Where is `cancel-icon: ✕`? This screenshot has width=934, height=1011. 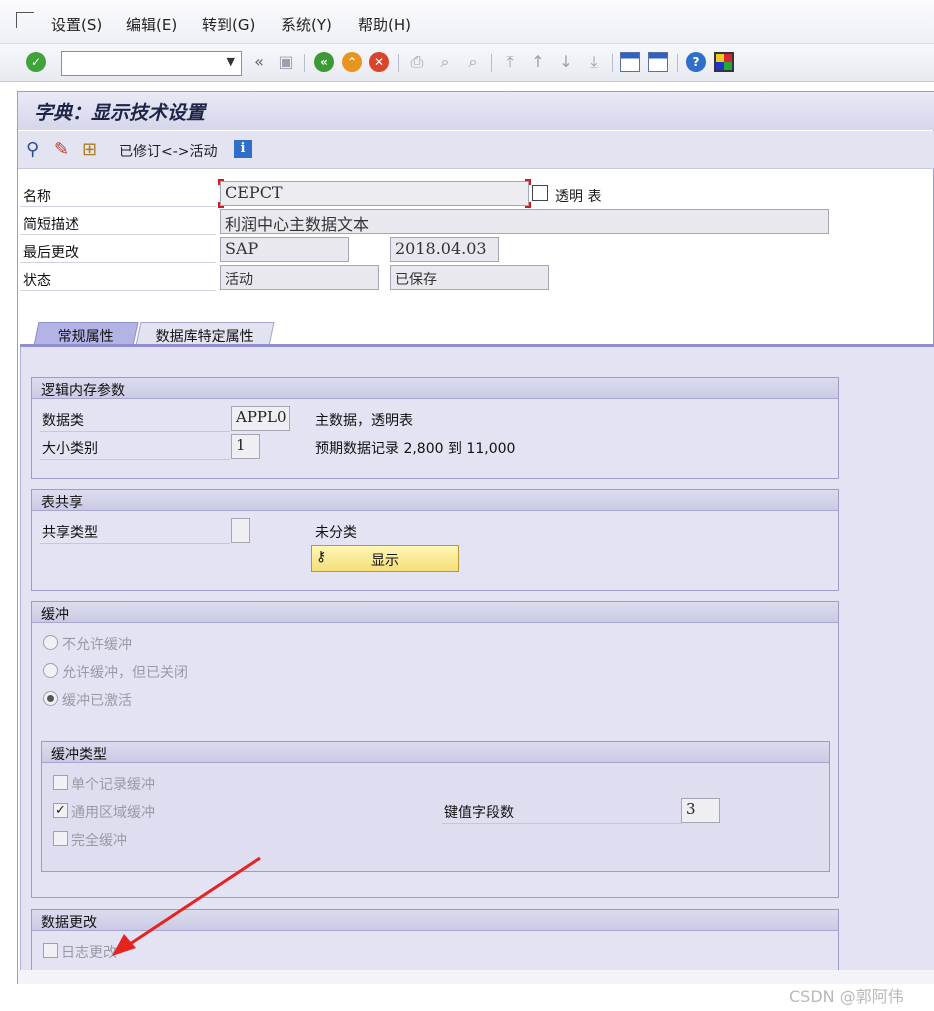 cancel-icon: ✕ is located at coordinates (379, 62).